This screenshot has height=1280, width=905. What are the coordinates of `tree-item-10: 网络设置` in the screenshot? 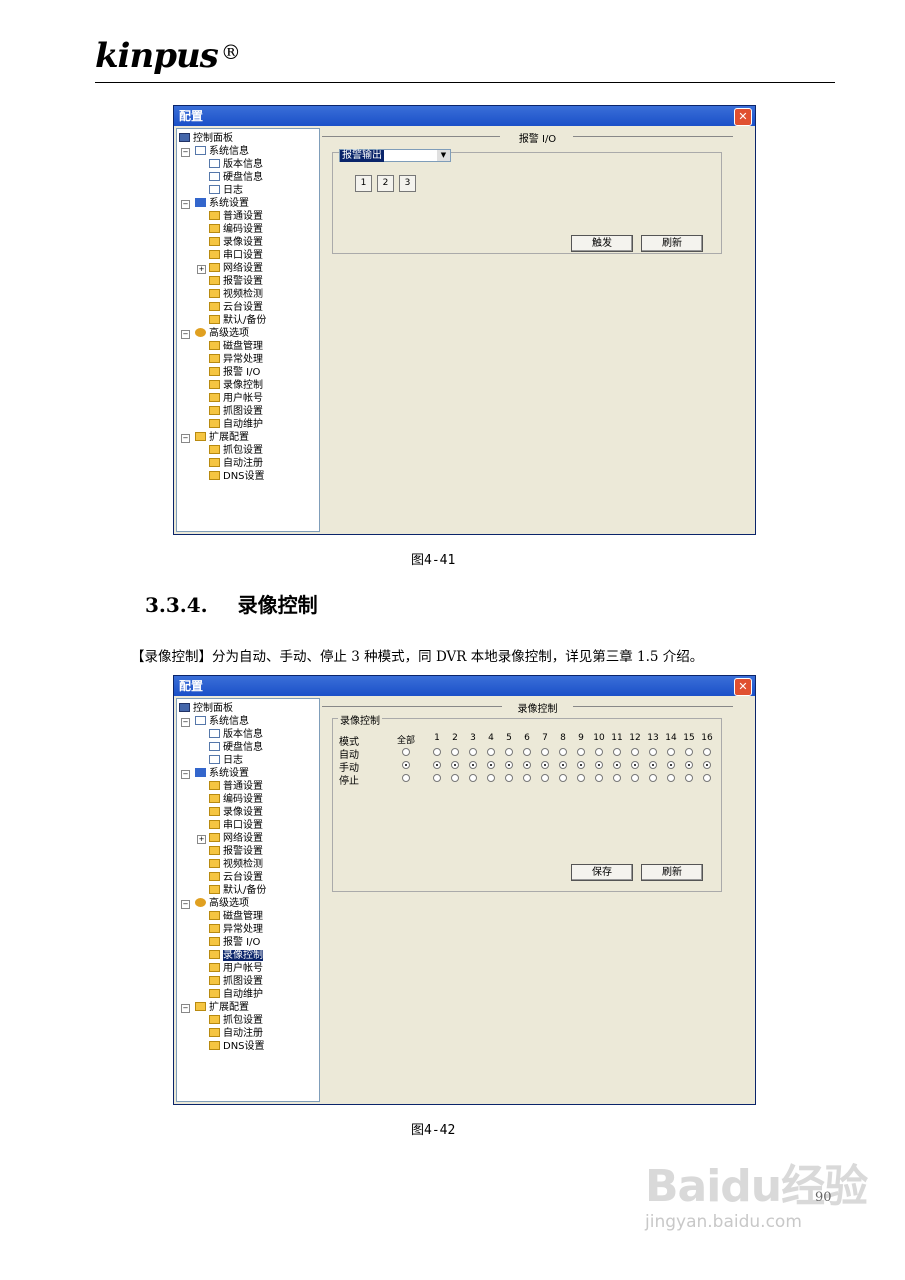 It's located at (236, 268).